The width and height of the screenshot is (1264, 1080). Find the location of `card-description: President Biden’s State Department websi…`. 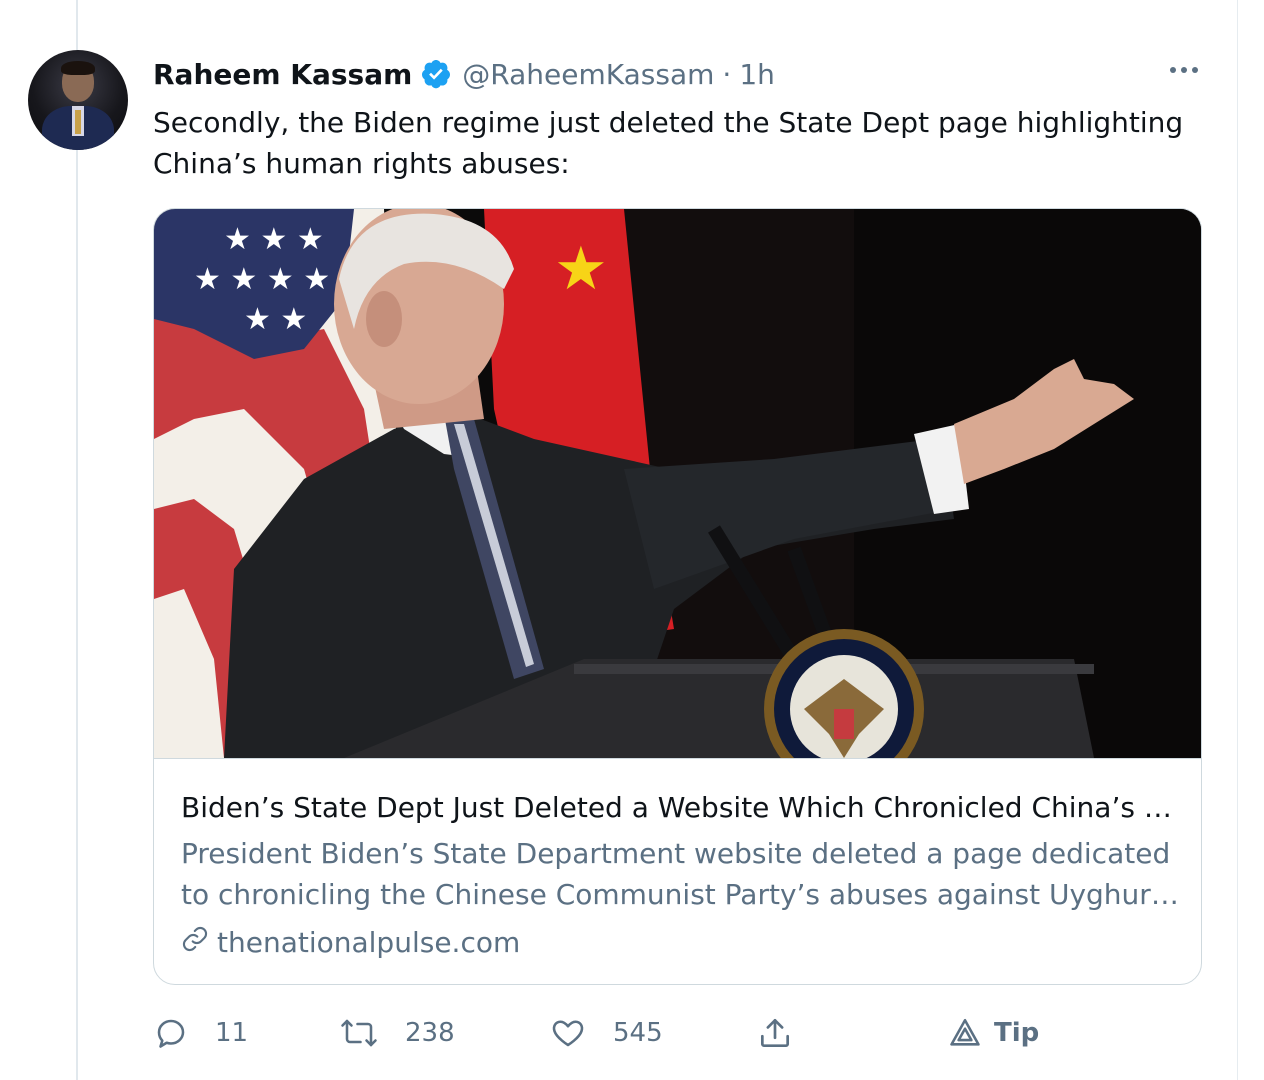

card-description: President Biden’s State Department websi… is located at coordinates (678, 874).